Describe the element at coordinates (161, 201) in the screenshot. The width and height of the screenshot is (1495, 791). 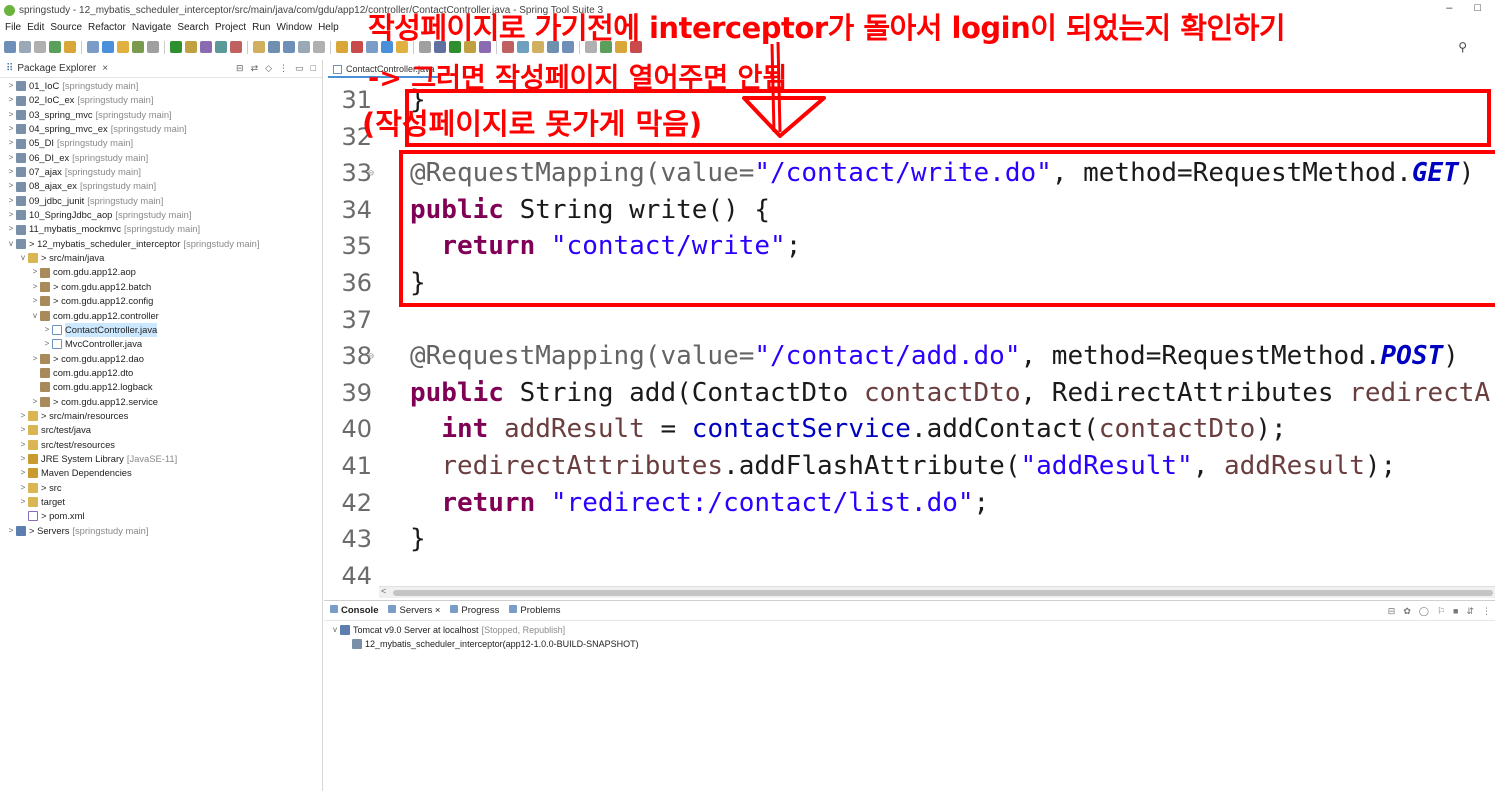
I see `tree-item: >09_jdbc_junit [springstudy main]` at that location.